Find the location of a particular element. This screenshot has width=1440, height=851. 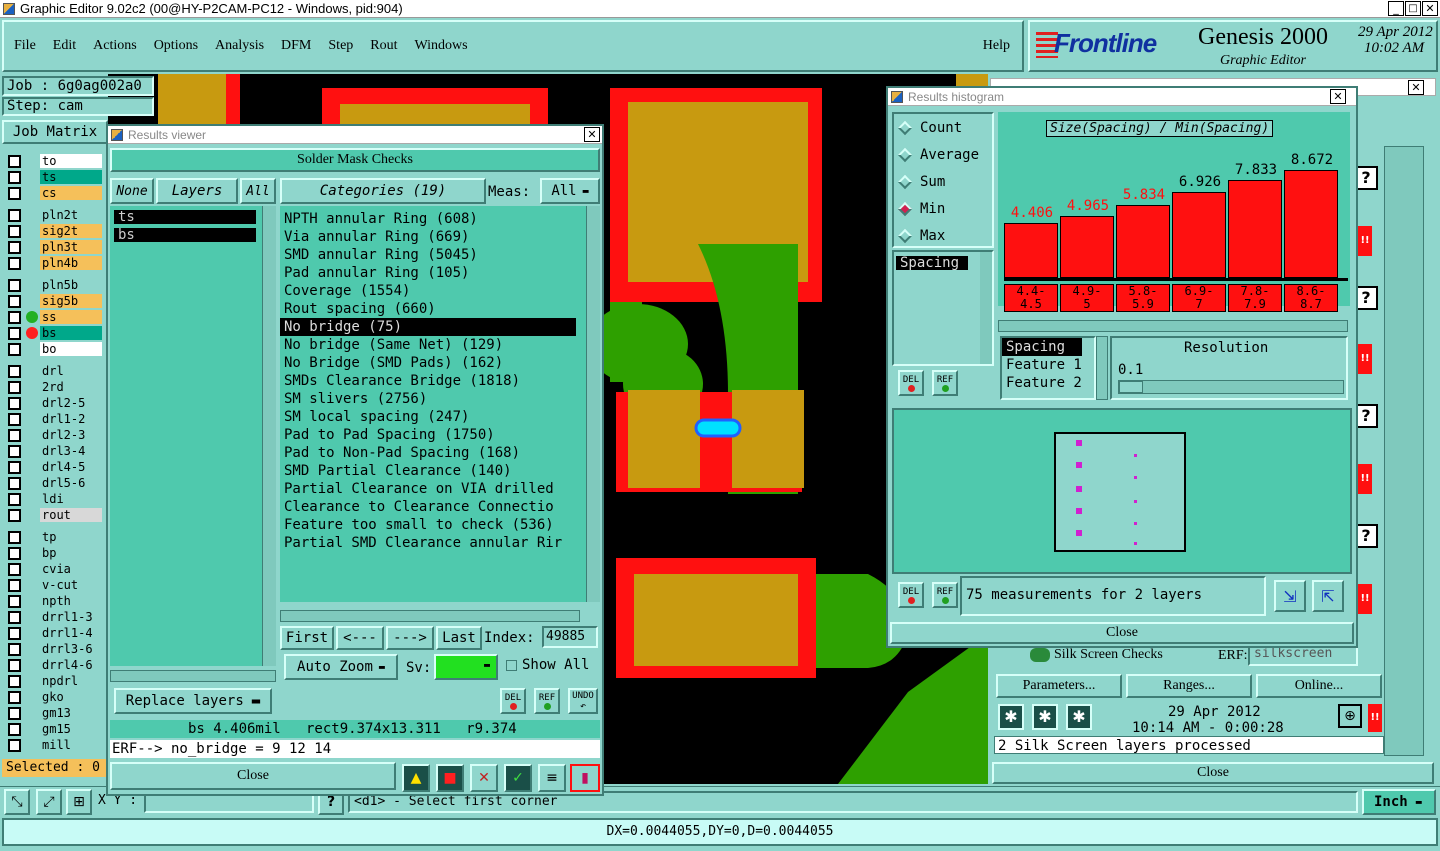

layers-button: Layers is located at coordinates (197, 191).